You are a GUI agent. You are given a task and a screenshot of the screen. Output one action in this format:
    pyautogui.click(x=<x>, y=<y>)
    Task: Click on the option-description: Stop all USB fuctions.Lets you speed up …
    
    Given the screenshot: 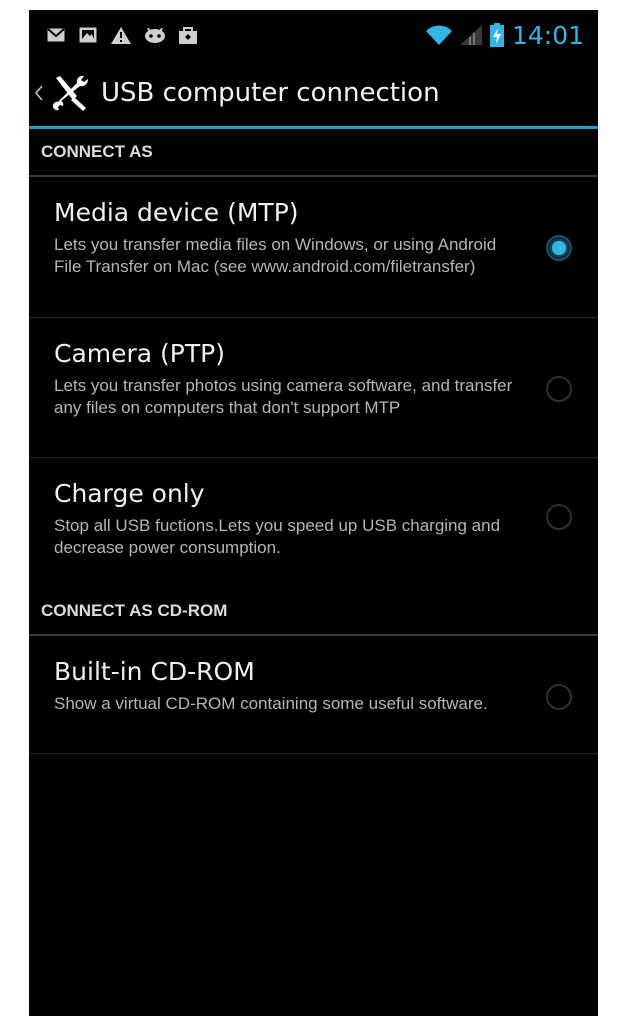 What is the action you would take?
    pyautogui.click(x=277, y=536)
    